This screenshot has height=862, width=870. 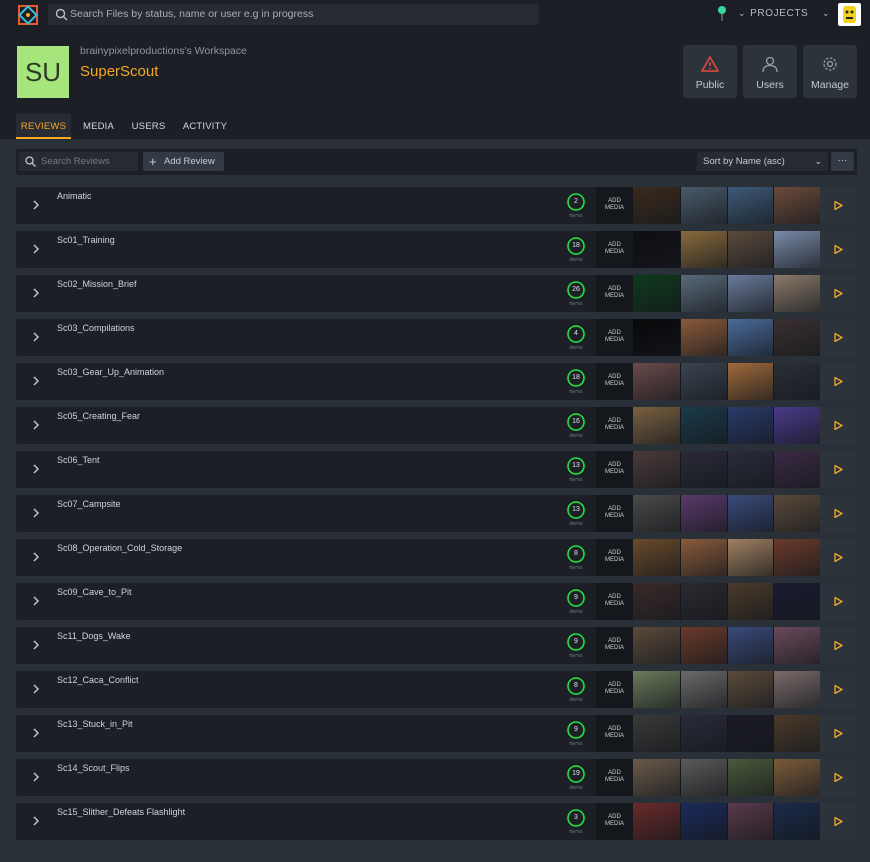 I want to click on review-name: Sc14_Scout_Flips, so click(x=93, y=768).